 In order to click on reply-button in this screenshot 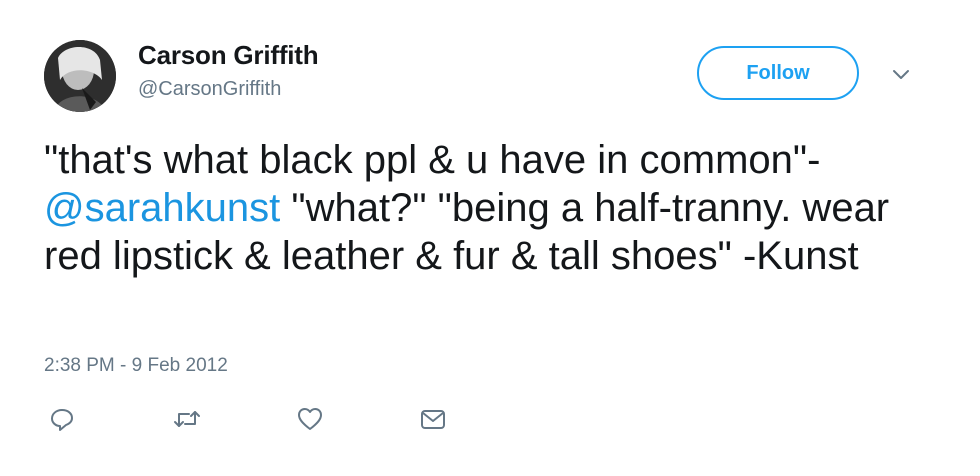, I will do `click(62, 419)`.